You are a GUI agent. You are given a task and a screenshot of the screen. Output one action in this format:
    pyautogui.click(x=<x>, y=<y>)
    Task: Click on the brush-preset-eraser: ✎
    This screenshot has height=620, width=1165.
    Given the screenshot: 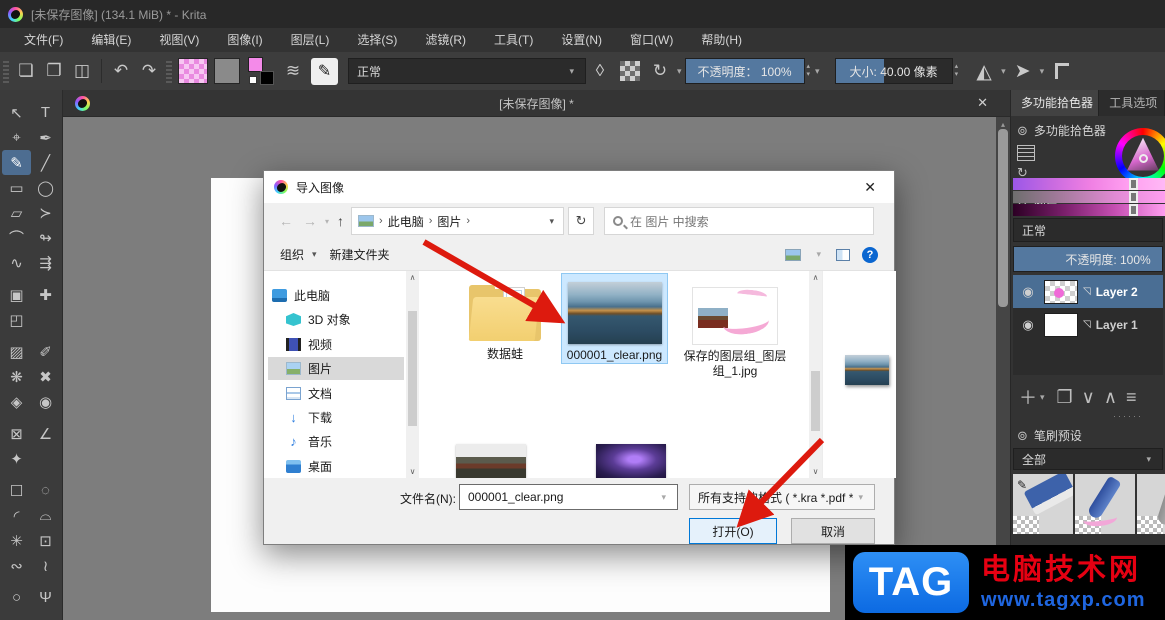 What is the action you would take?
    pyautogui.click(x=1043, y=504)
    